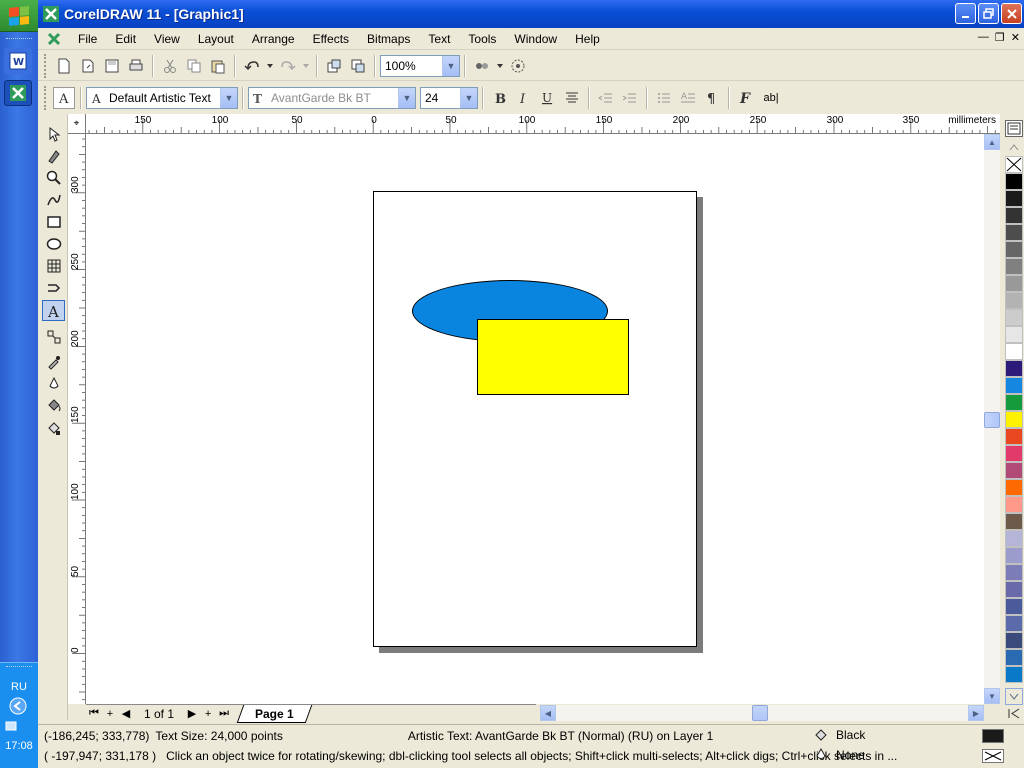  Describe the element at coordinates (983, 37) in the screenshot. I see `doc-minimize-icon: —` at that location.